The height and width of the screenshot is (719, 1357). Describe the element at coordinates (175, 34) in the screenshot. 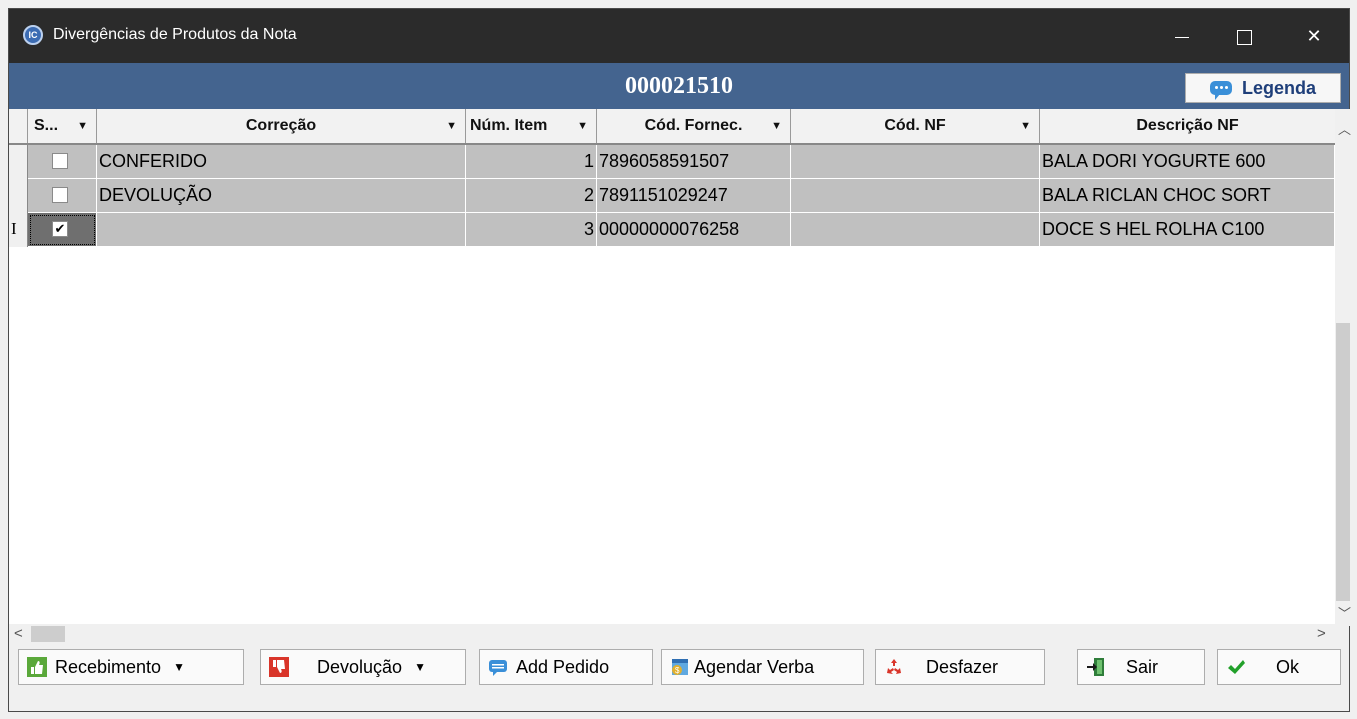

I see `window-title: Divergências de Produtos da Nota` at that location.